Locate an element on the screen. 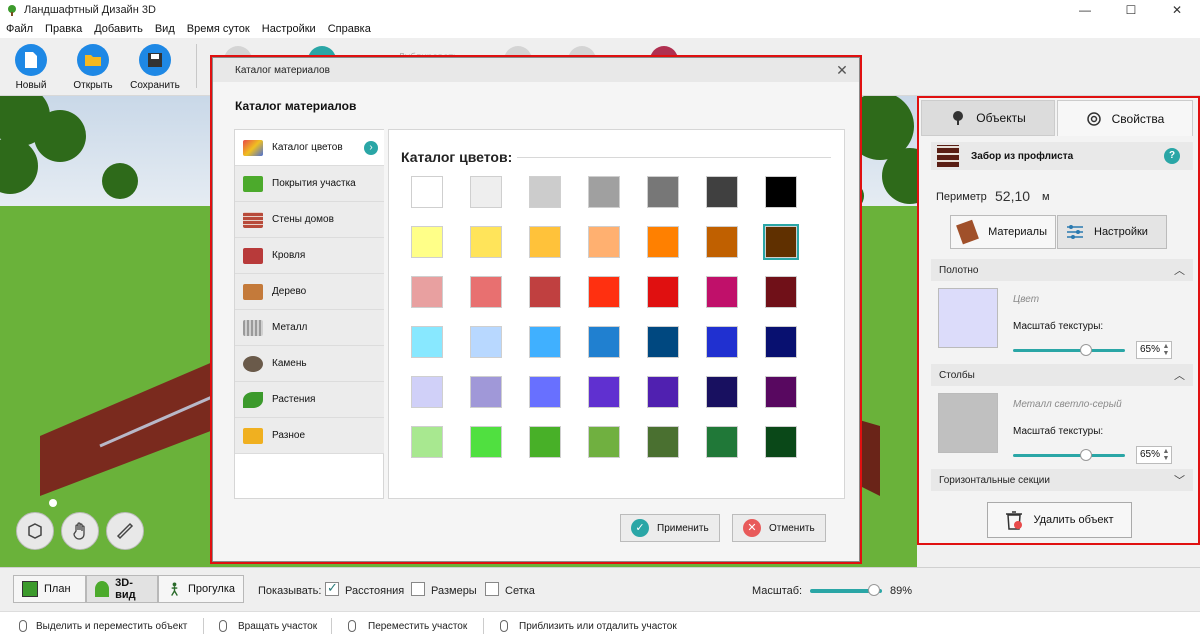 The height and width of the screenshot is (639, 1200). category-misc: Разное is located at coordinates (309, 436).